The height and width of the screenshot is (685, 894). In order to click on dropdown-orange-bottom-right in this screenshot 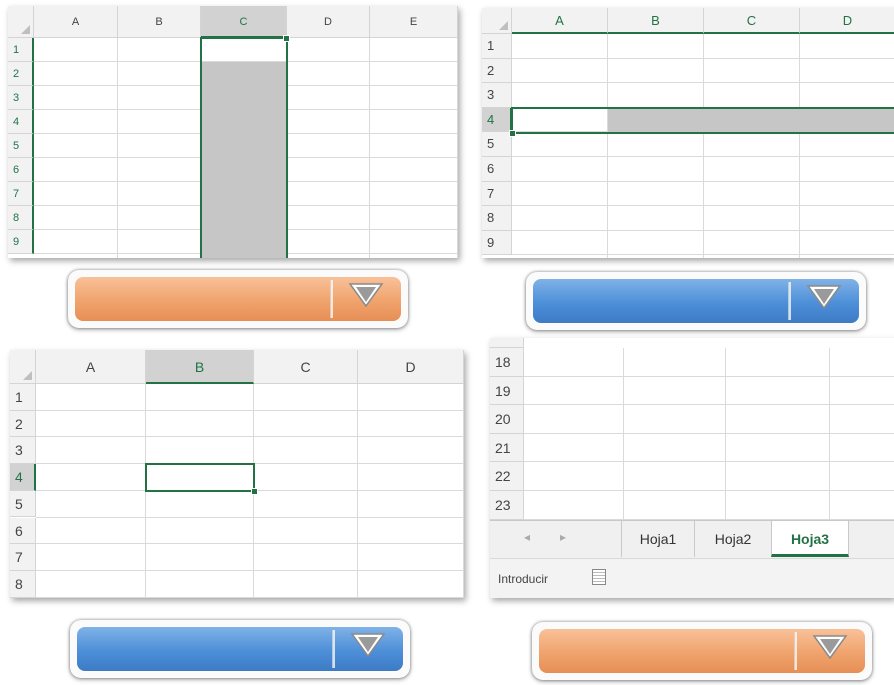, I will do `click(702, 651)`.